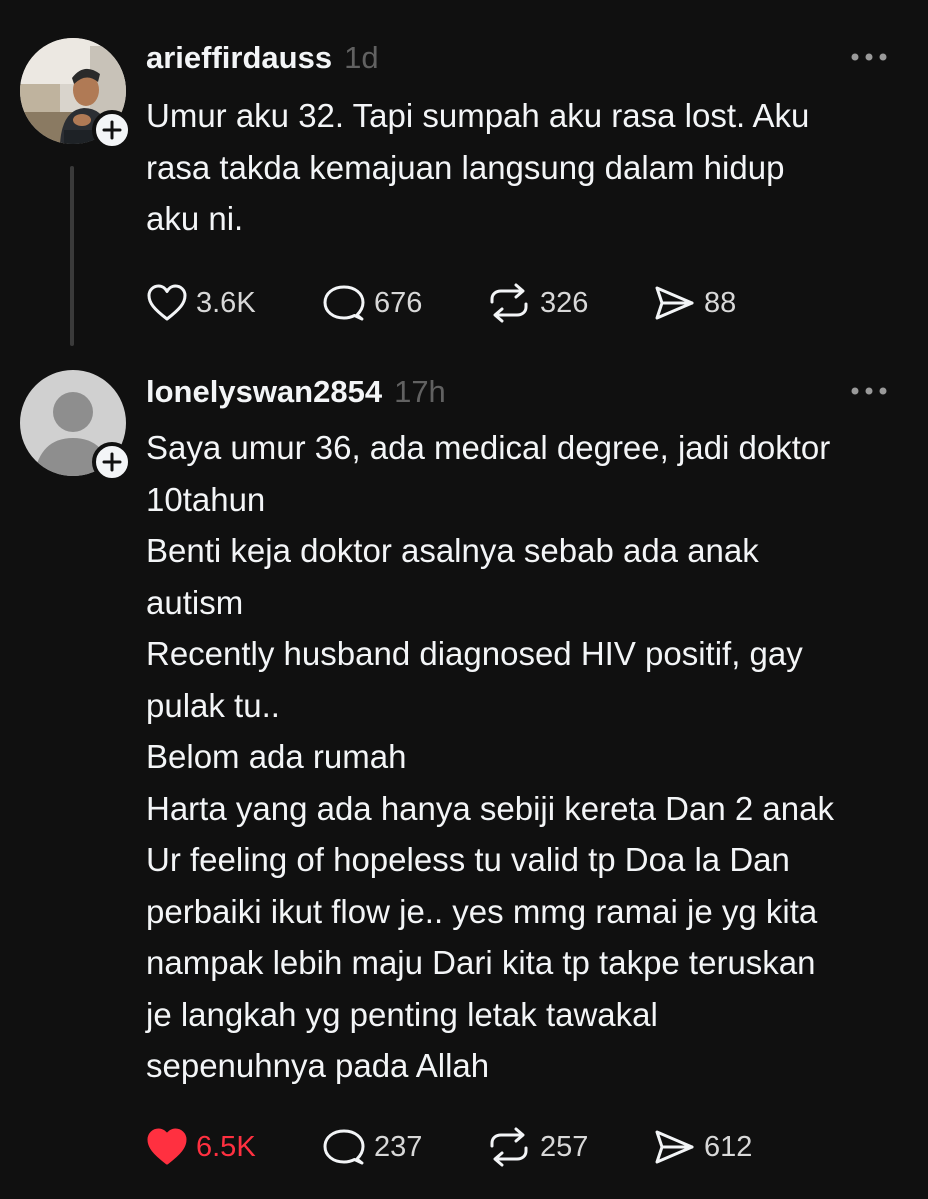  Describe the element at coordinates (728, 1146) in the screenshot. I see `share-count: 612` at that location.